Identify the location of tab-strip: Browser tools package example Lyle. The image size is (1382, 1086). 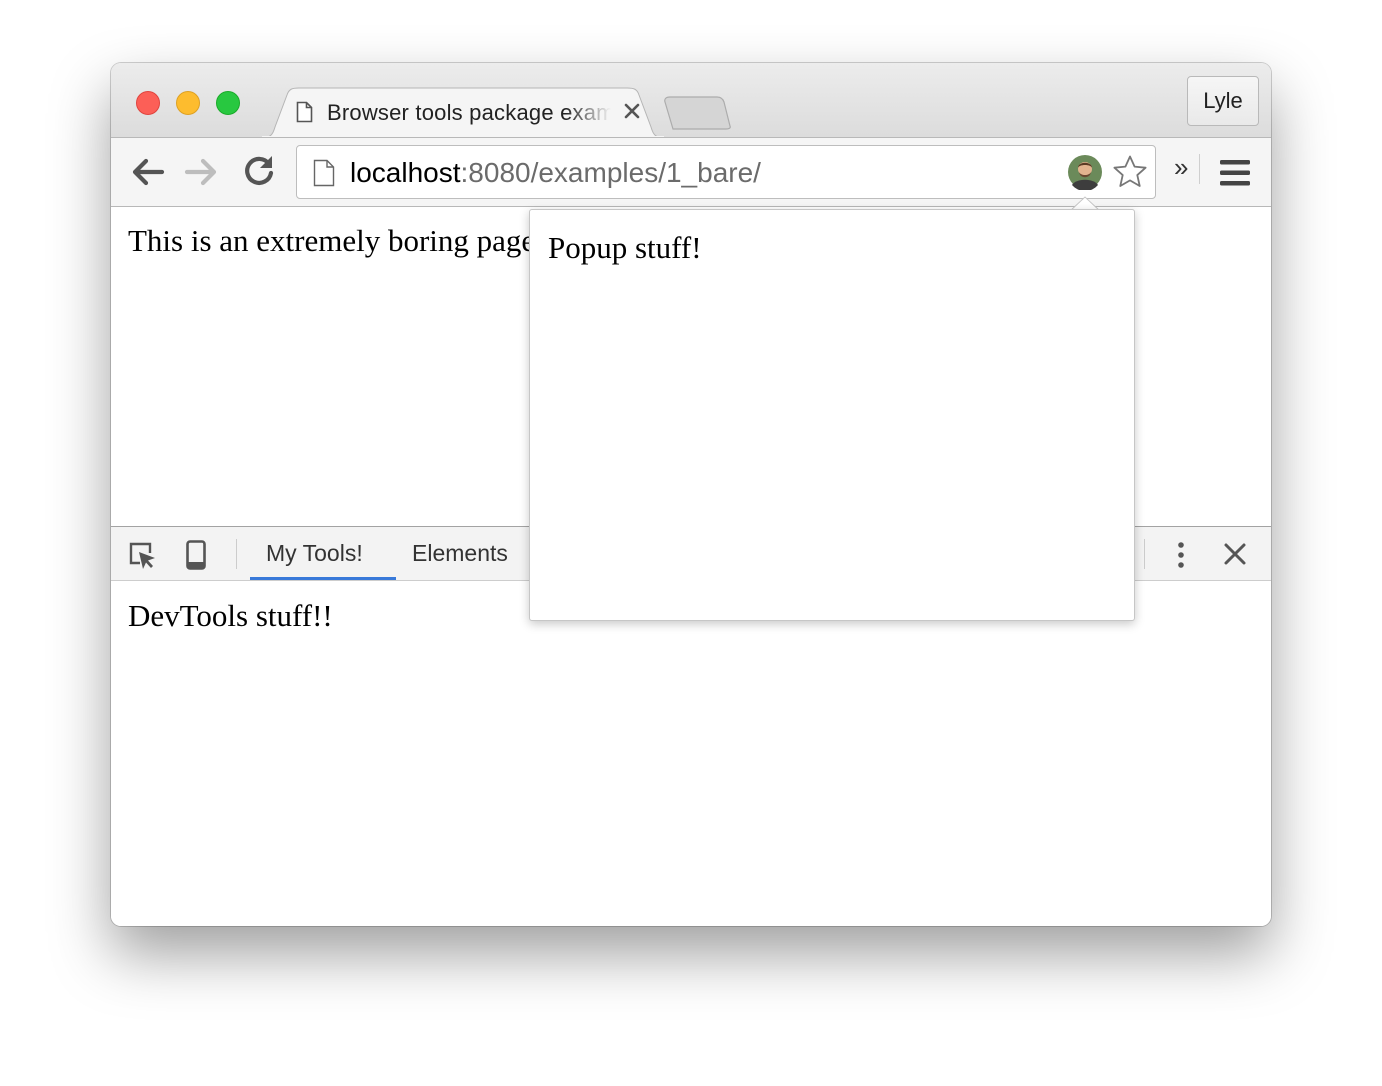
(691, 100).